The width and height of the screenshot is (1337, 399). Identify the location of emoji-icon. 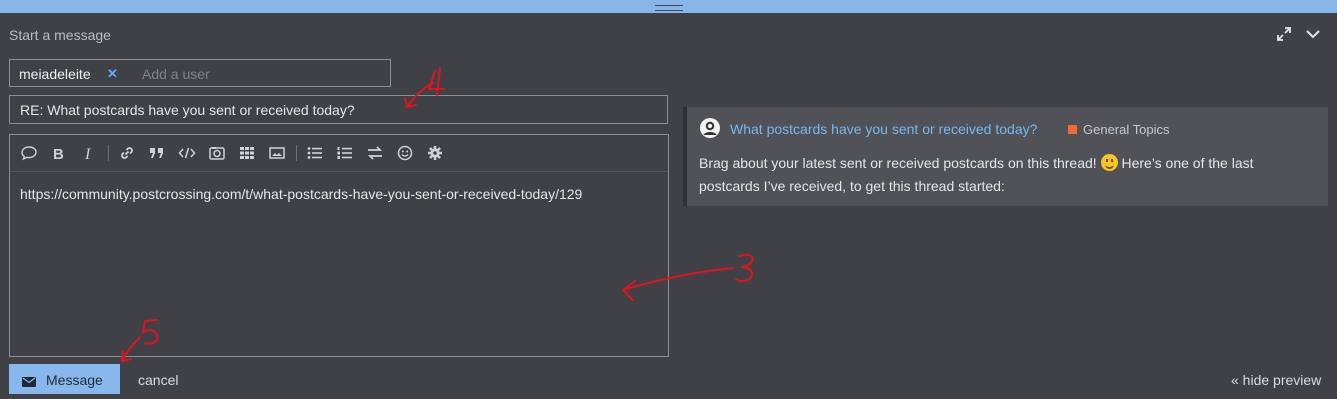
(405, 153).